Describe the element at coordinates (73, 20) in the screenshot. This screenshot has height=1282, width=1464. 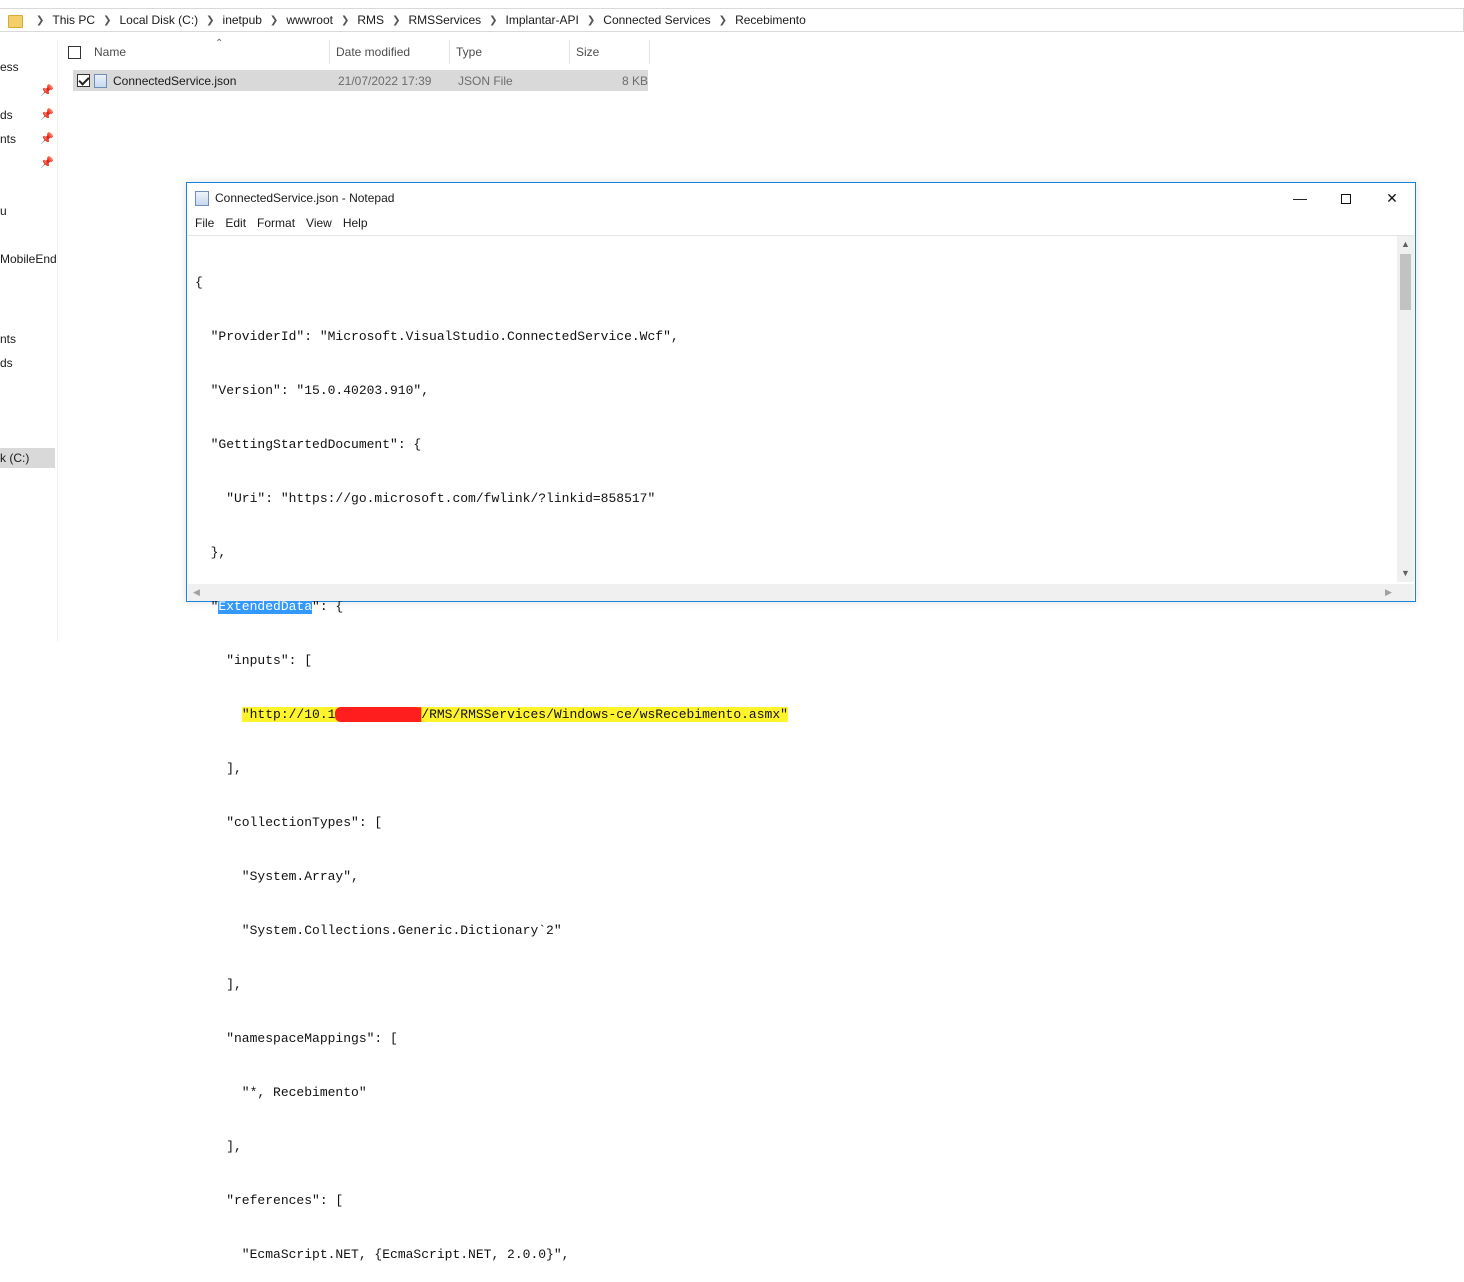
I see `breadcrumb-this-pc: This PC` at that location.